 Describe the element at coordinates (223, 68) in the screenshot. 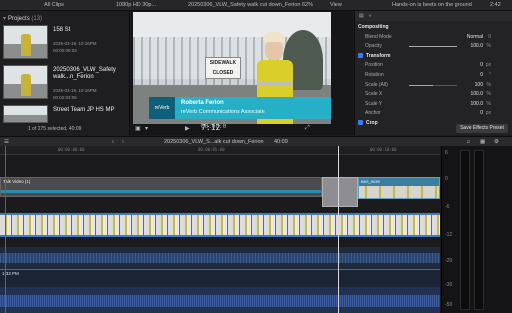

I see `sidewalk-sign: SIDEWALK CLOSED` at that location.